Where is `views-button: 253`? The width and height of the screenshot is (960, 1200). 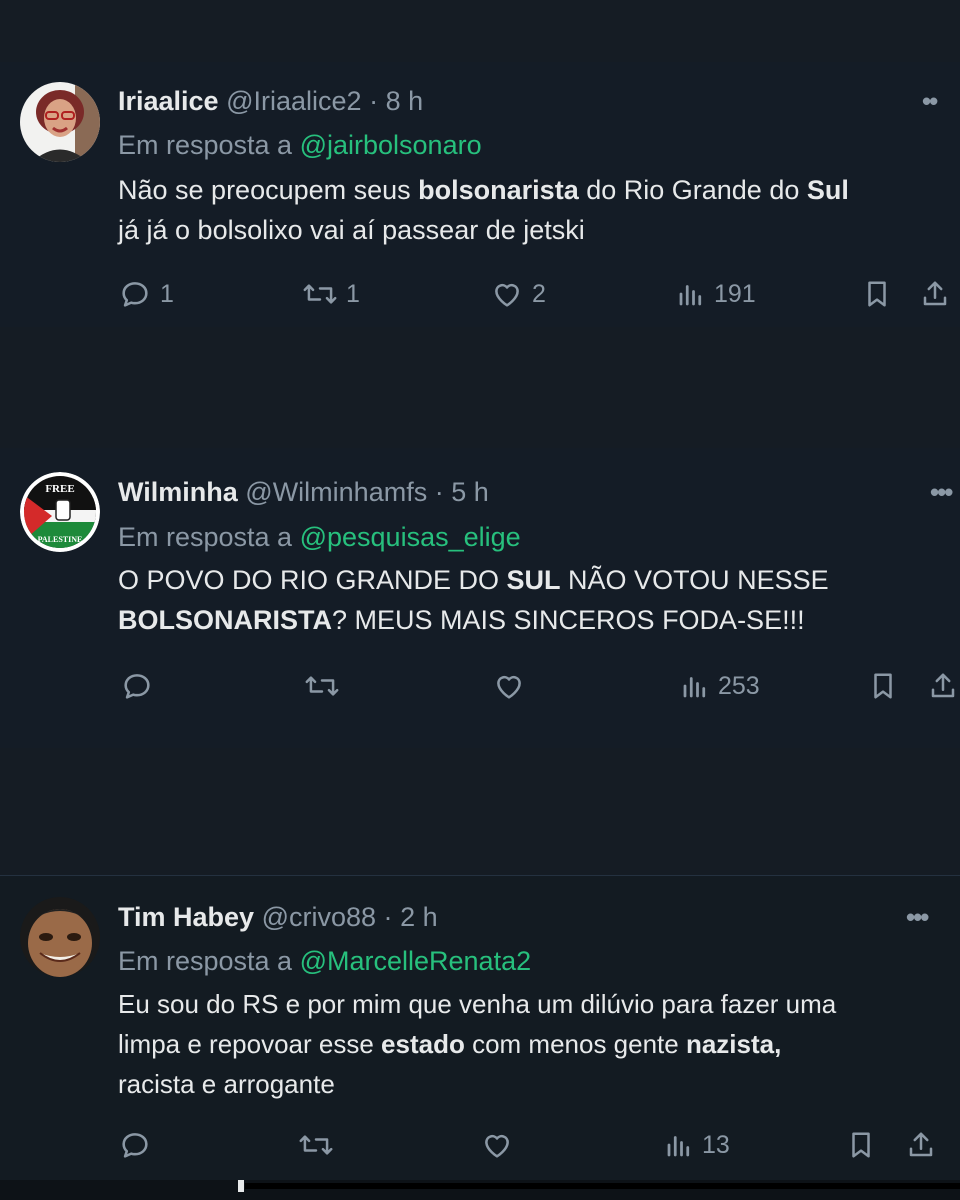
views-button: 253 is located at coordinates (720, 686).